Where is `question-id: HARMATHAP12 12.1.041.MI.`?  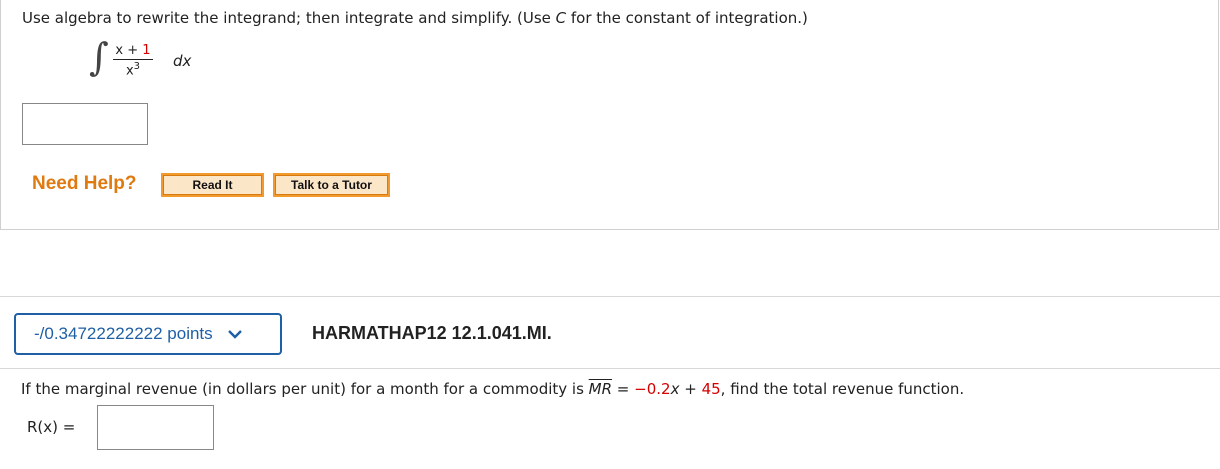 question-id: HARMATHAP12 12.1.041.MI. is located at coordinates (432, 333).